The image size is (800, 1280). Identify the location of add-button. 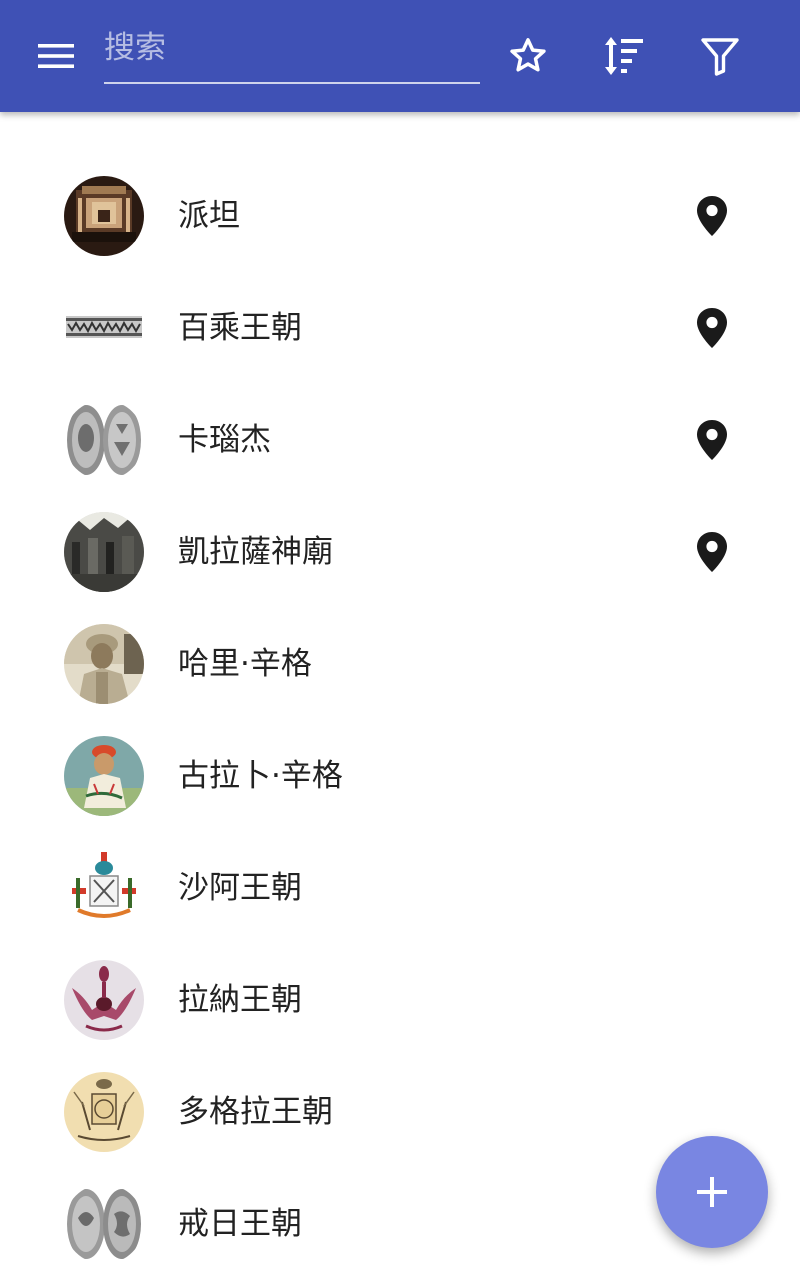
(712, 1192).